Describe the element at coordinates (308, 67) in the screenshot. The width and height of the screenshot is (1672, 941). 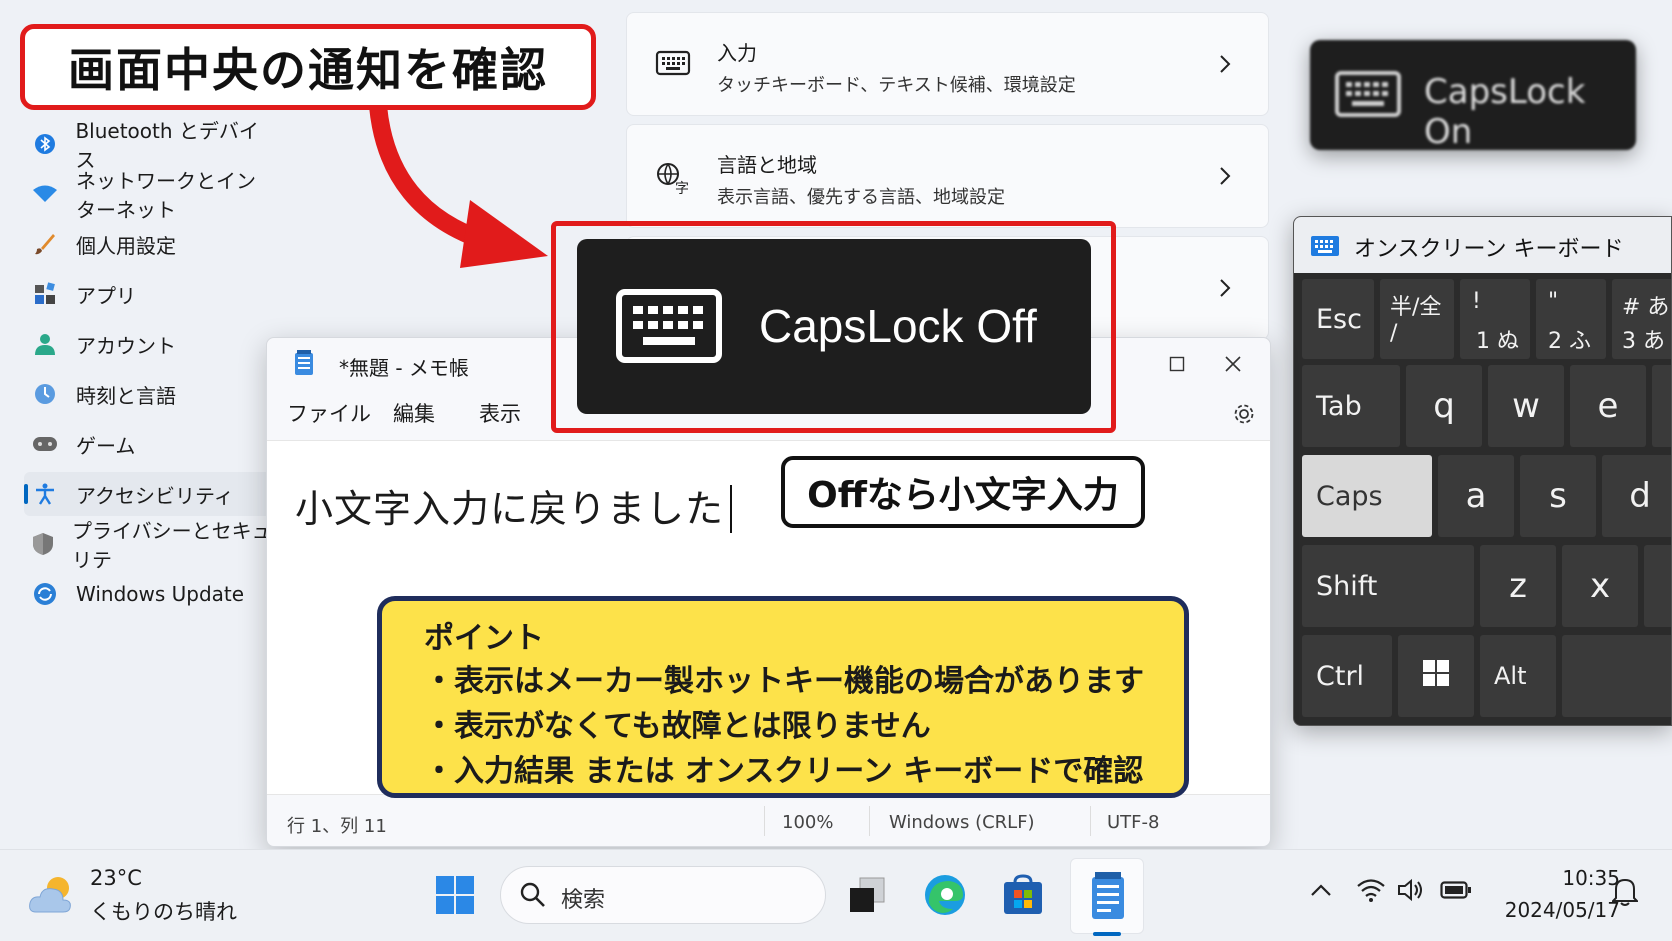
I see `callout-check-notification: 画面中央の通知を確認` at that location.